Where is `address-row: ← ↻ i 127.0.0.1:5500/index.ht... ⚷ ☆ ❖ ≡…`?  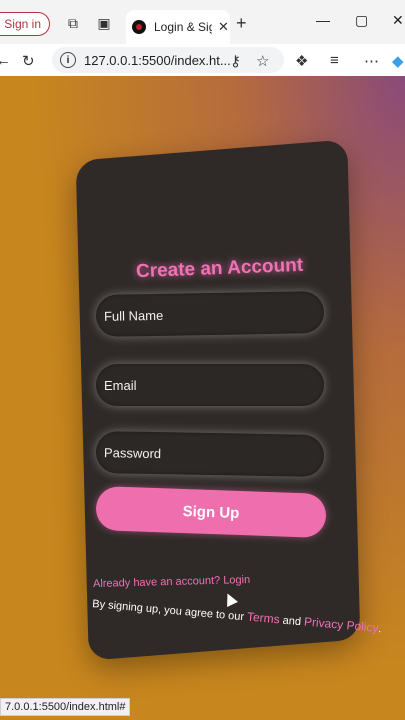 address-row: ← ↻ i 127.0.0.1:5500/index.ht... ⚷ ☆ ❖ ≡… is located at coordinates (202, 60).